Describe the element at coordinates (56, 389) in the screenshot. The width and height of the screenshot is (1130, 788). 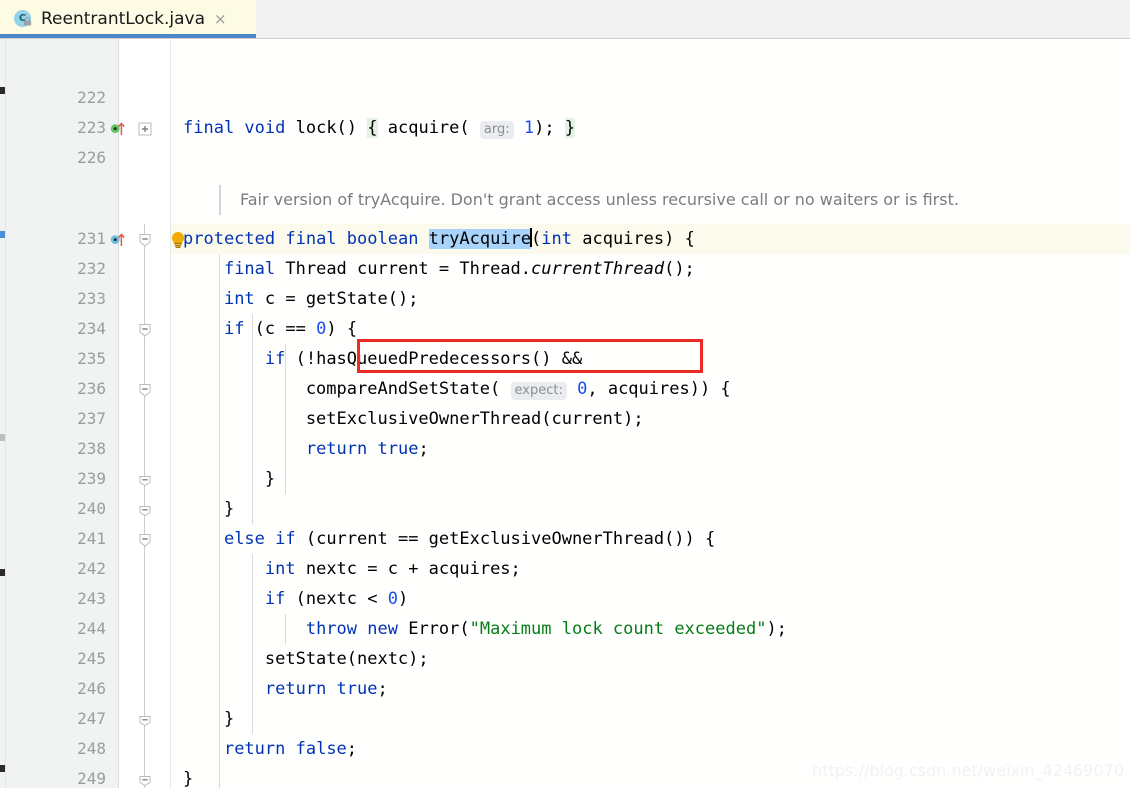
I see `line-number: 236` at that location.